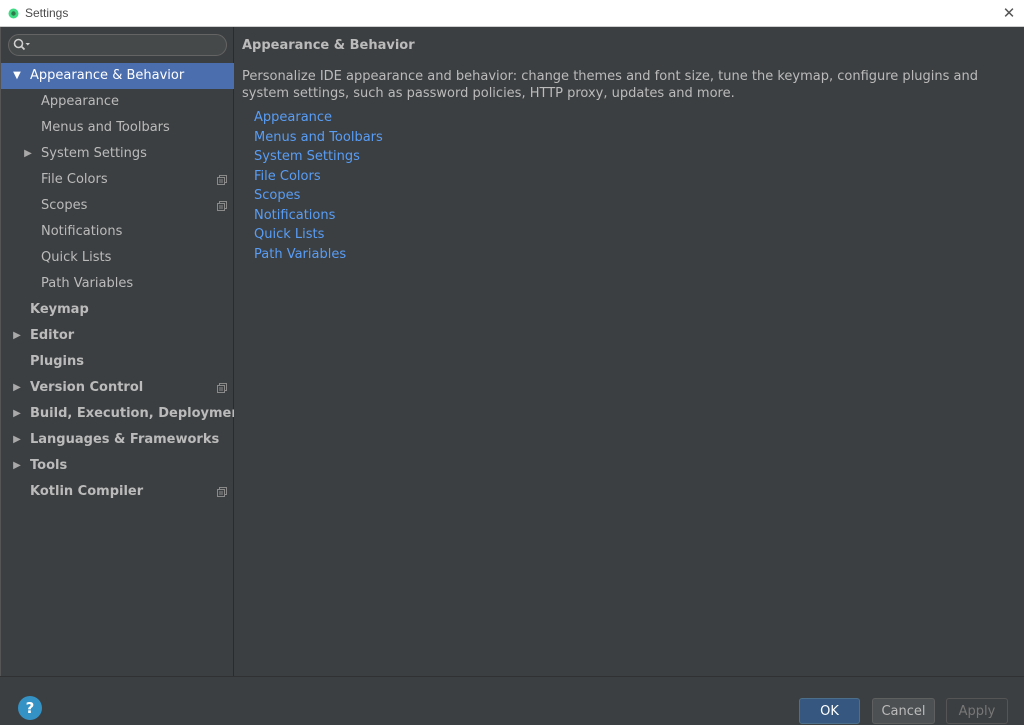  I want to click on tree-item-quick-lists: Quick Lists, so click(117, 258).